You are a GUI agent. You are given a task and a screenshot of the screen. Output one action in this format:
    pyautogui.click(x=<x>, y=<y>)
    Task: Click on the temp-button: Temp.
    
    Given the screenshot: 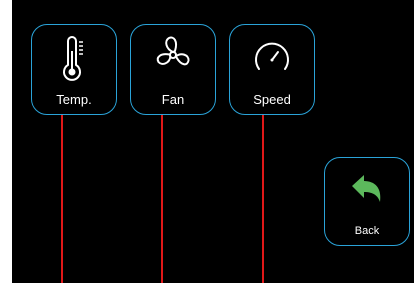 What is the action you would take?
    pyautogui.click(x=74, y=69)
    